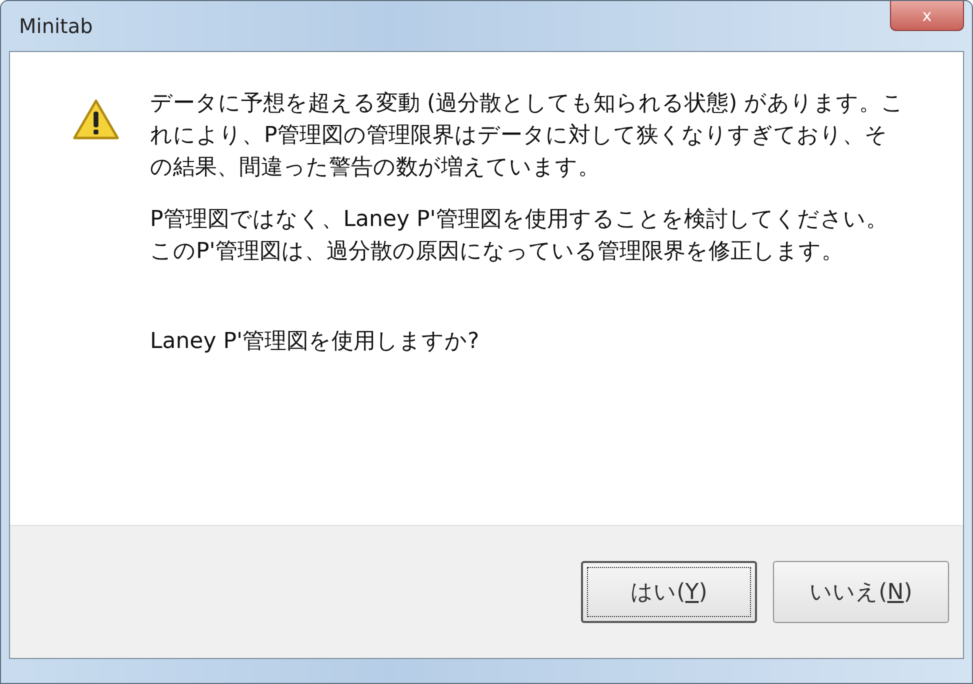  Describe the element at coordinates (315, 342) in the screenshot. I see `question-text: Laney P'管理図を使用しますか?` at that location.